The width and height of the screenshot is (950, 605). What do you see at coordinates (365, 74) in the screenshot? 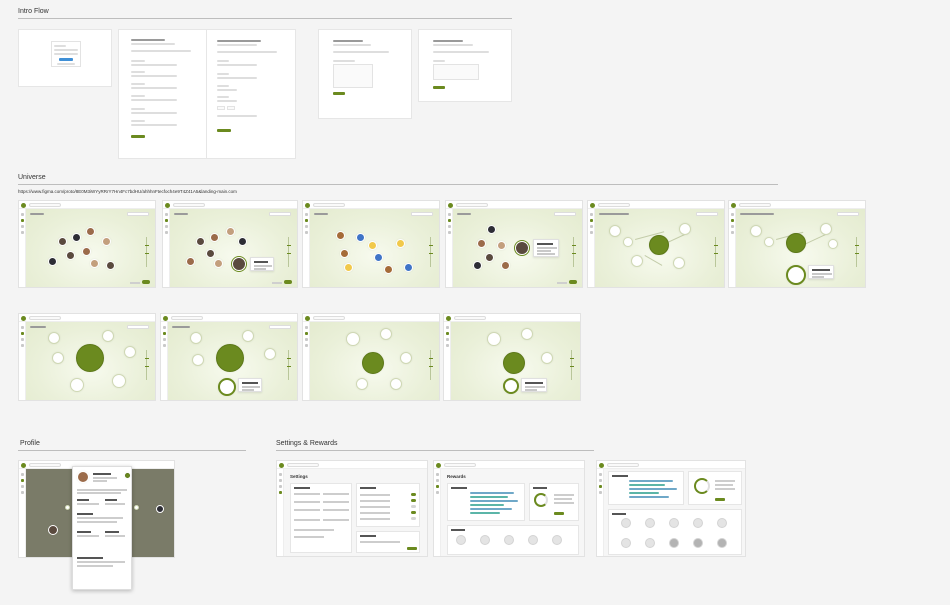
I see `intro-profile-step-3-frame` at bounding box center [365, 74].